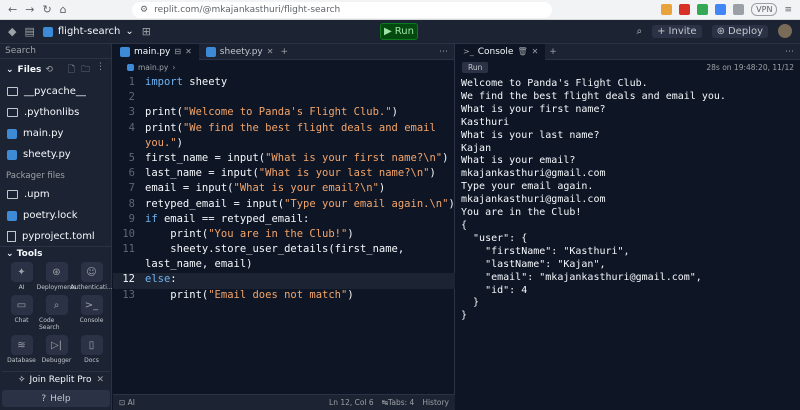 The width and height of the screenshot is (800, 410). Describe the element at coordinates (128, 294) in the screenshot. I see `line-number: 13` at that location.